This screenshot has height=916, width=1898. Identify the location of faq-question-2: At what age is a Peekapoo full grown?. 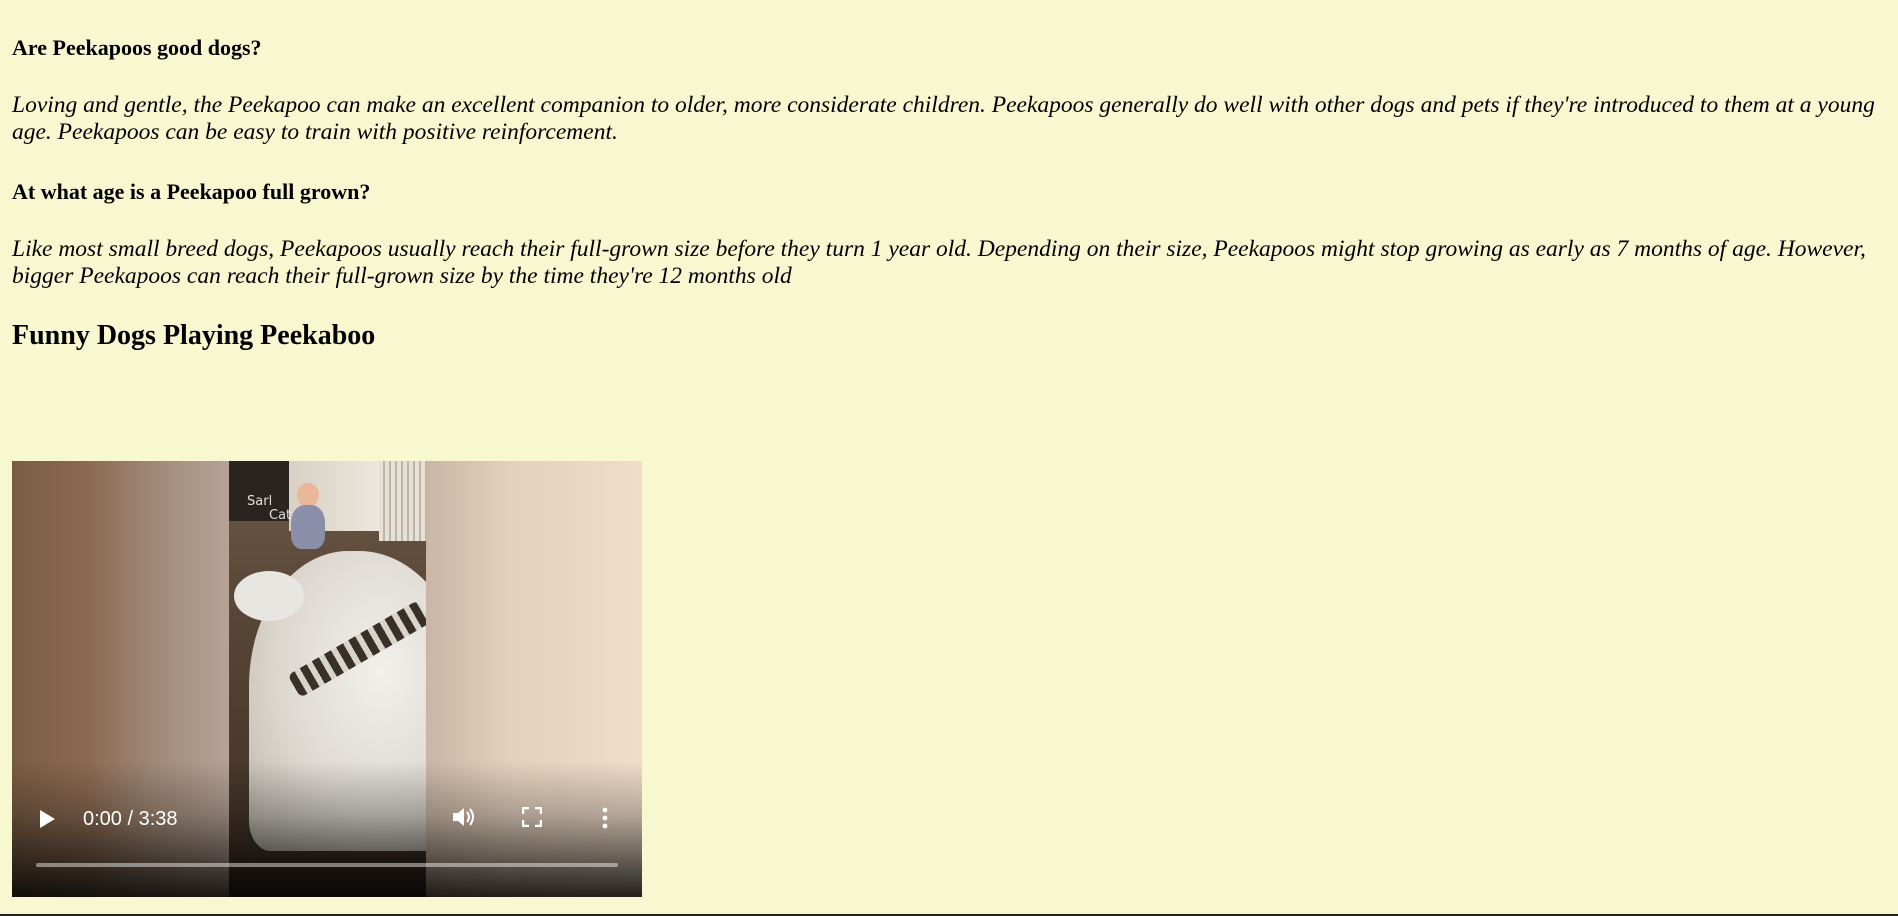
(191, 191).